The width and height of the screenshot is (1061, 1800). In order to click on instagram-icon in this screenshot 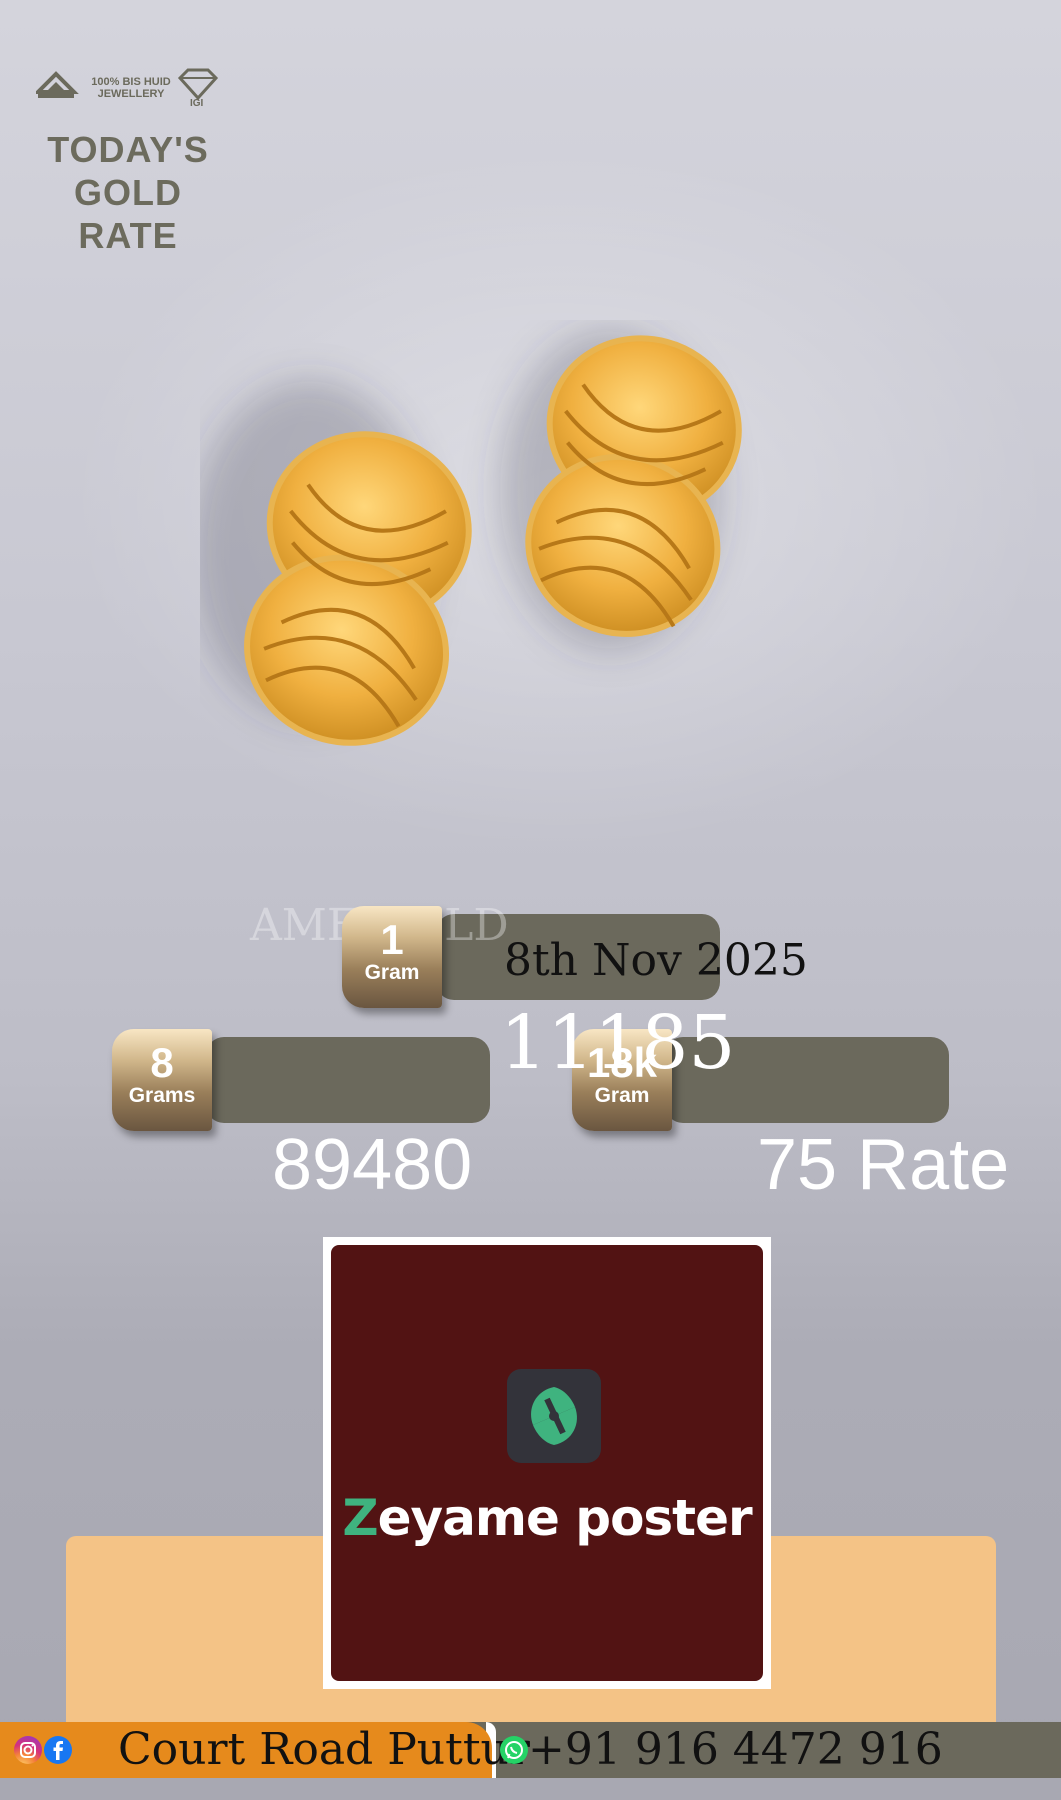, I will do `click(28, 1750)`.